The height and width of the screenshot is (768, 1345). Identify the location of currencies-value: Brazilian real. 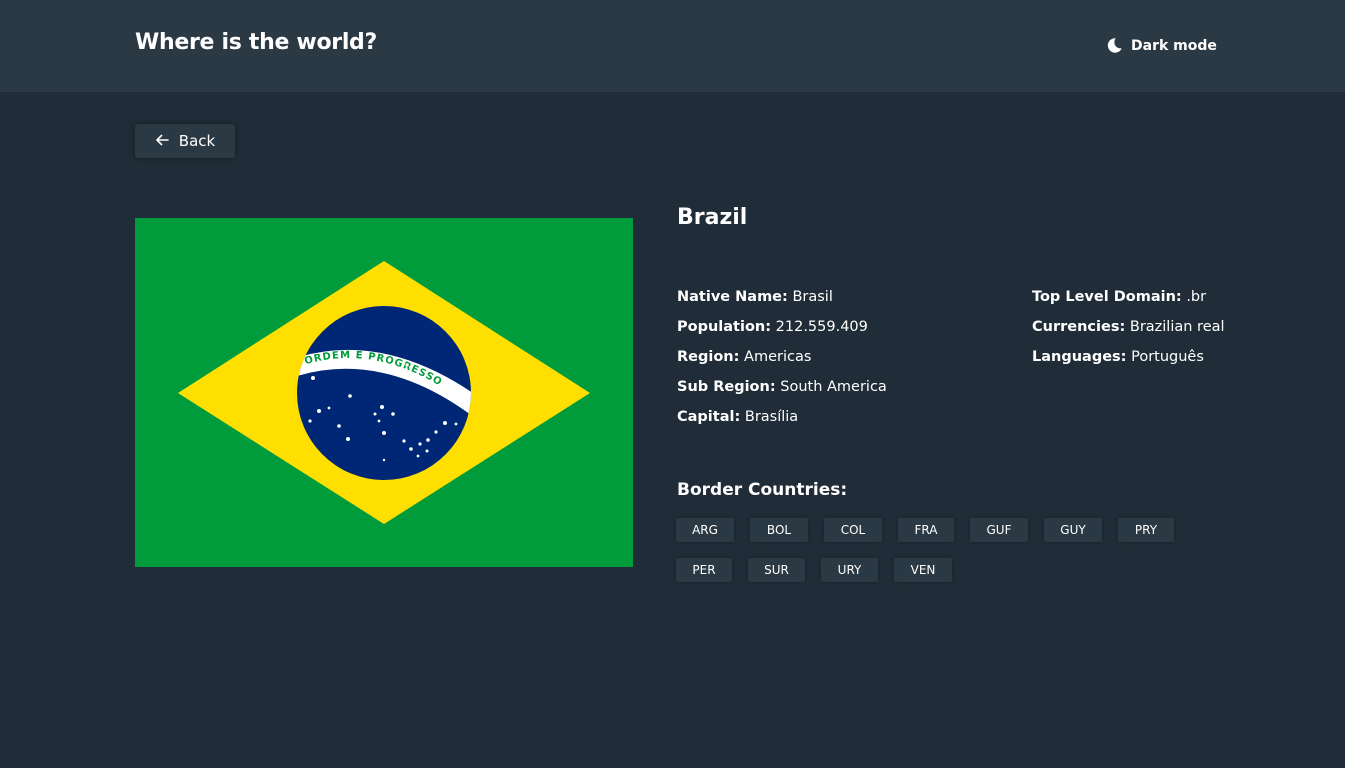
(1177, 327).